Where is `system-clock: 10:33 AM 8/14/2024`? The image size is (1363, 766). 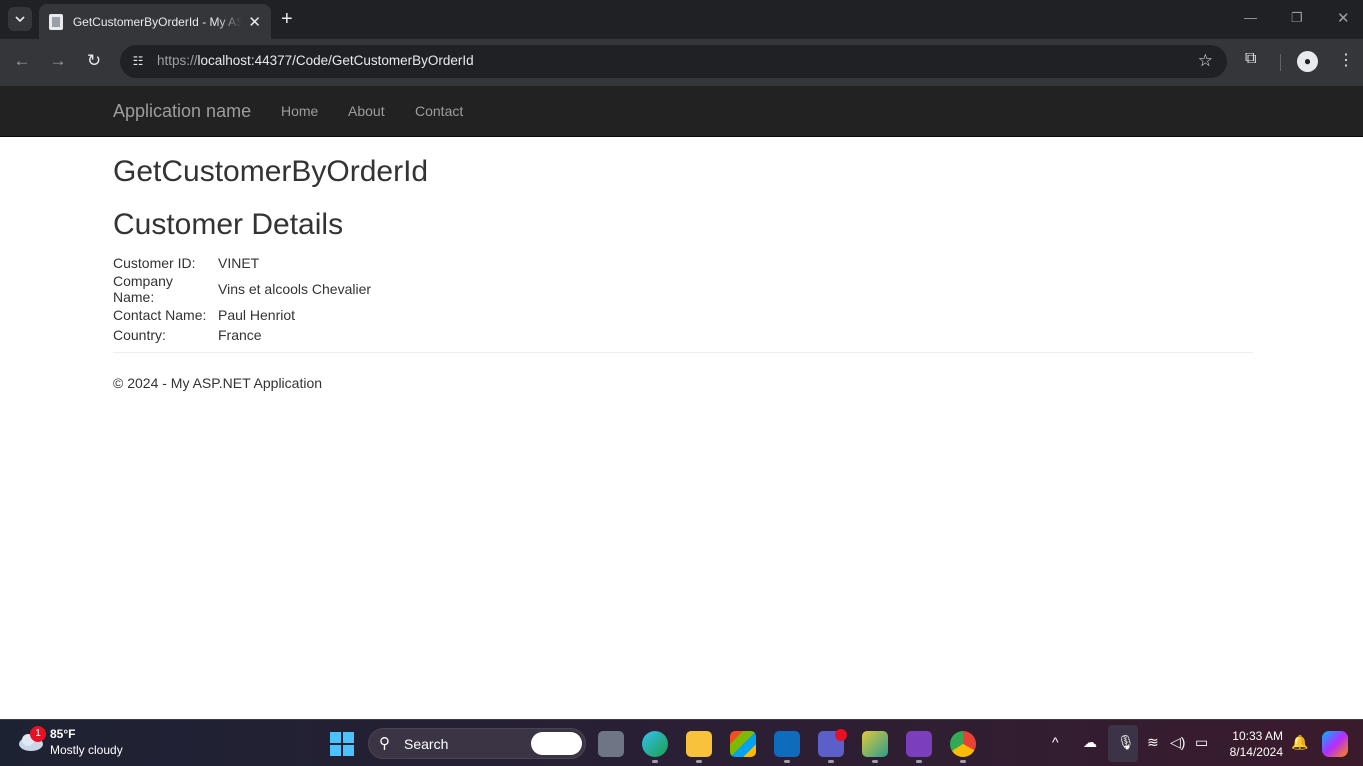 system-clock: 10:33 AM 8/14/2024 is located at coordinates (1252, 744).